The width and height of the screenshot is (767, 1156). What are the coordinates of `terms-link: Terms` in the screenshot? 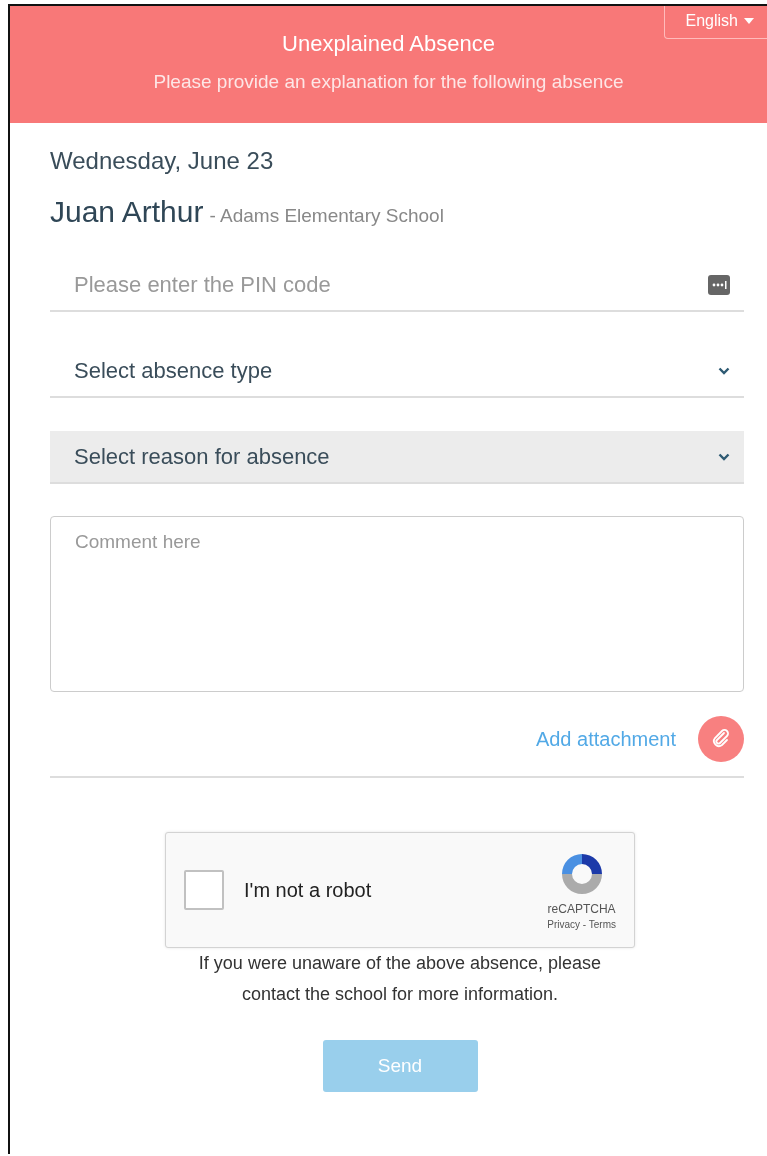 It's located at (602, 924).